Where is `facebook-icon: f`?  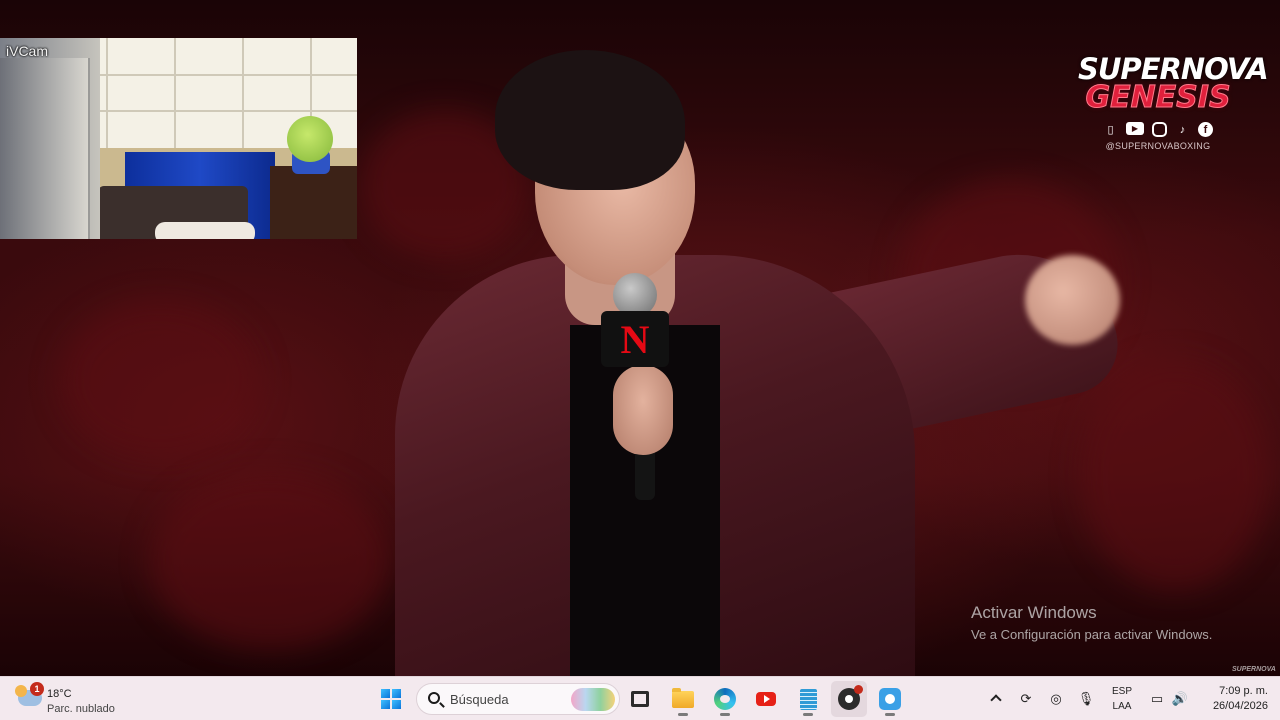 facebook-icon: f is located at coordinates (1205, 129).